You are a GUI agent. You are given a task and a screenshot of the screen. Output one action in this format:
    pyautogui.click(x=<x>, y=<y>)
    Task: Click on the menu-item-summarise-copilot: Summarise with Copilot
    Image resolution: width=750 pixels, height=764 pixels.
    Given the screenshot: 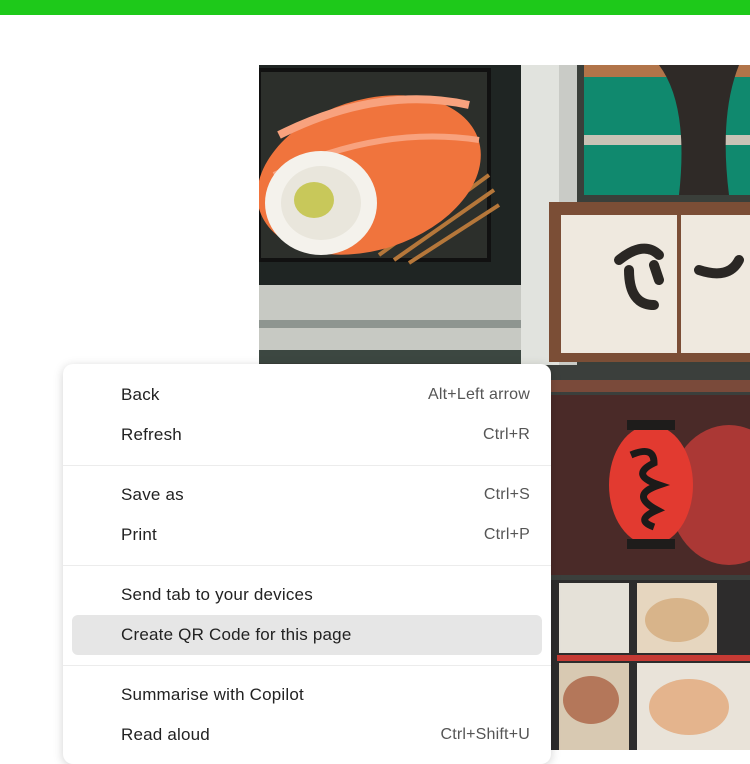 What is the action you would take?
    pyautogui.click(x=307, y=695)
    